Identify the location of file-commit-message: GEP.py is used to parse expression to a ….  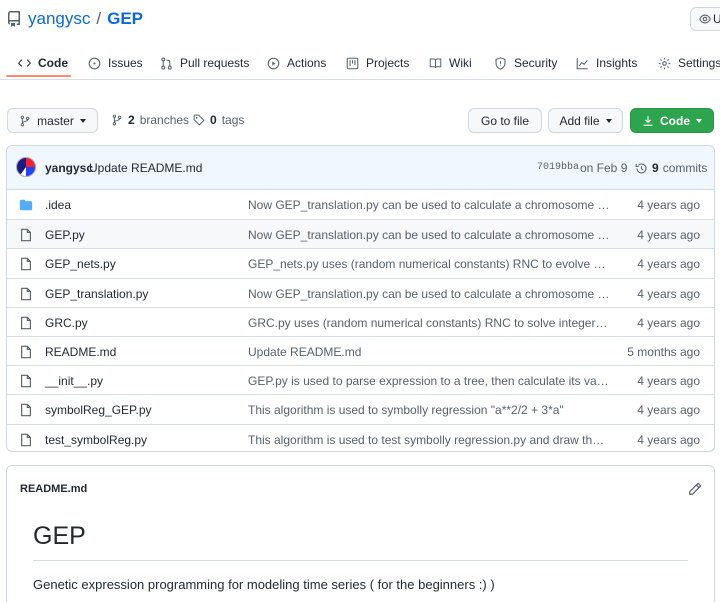
(429, 381).